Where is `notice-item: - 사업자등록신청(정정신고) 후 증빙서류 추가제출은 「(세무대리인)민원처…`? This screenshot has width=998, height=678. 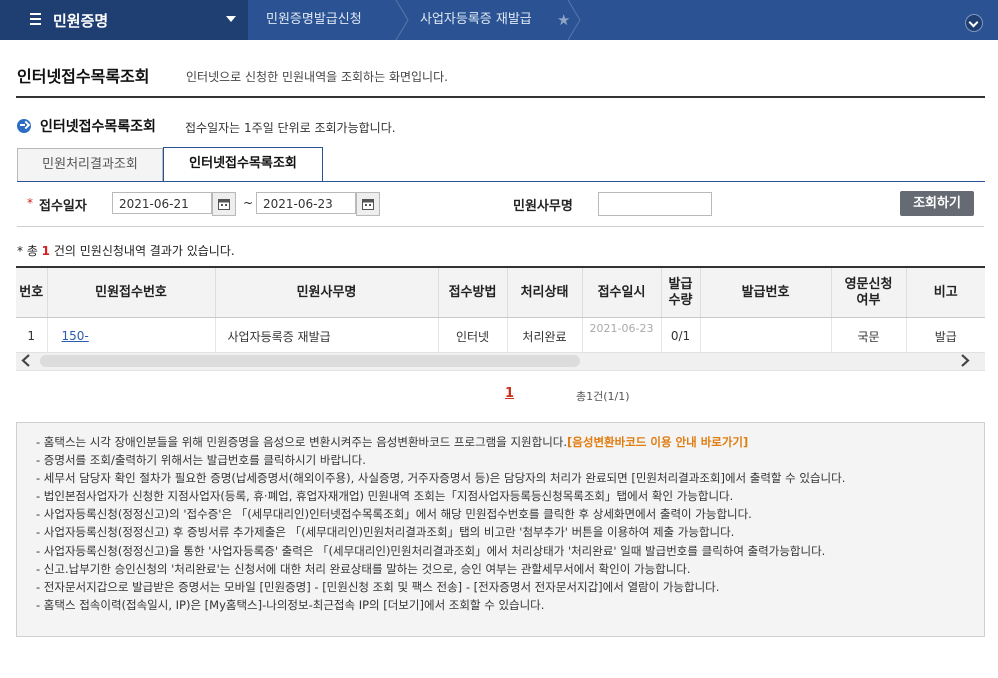
notice-item: - 사업자등록신청(정정신고) 후 증빙서류 추가제출은 「(세무대리인)민원처… is located at coordinates (385, 532).